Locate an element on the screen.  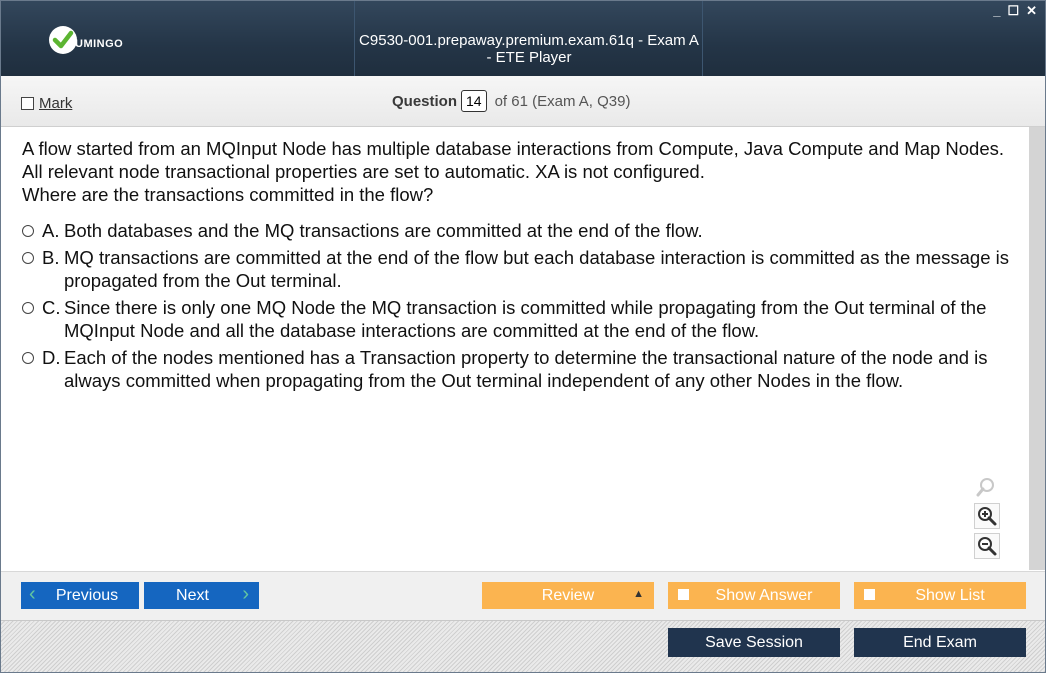
mark-checkbox: Mark is located at coordinates (46, 103).